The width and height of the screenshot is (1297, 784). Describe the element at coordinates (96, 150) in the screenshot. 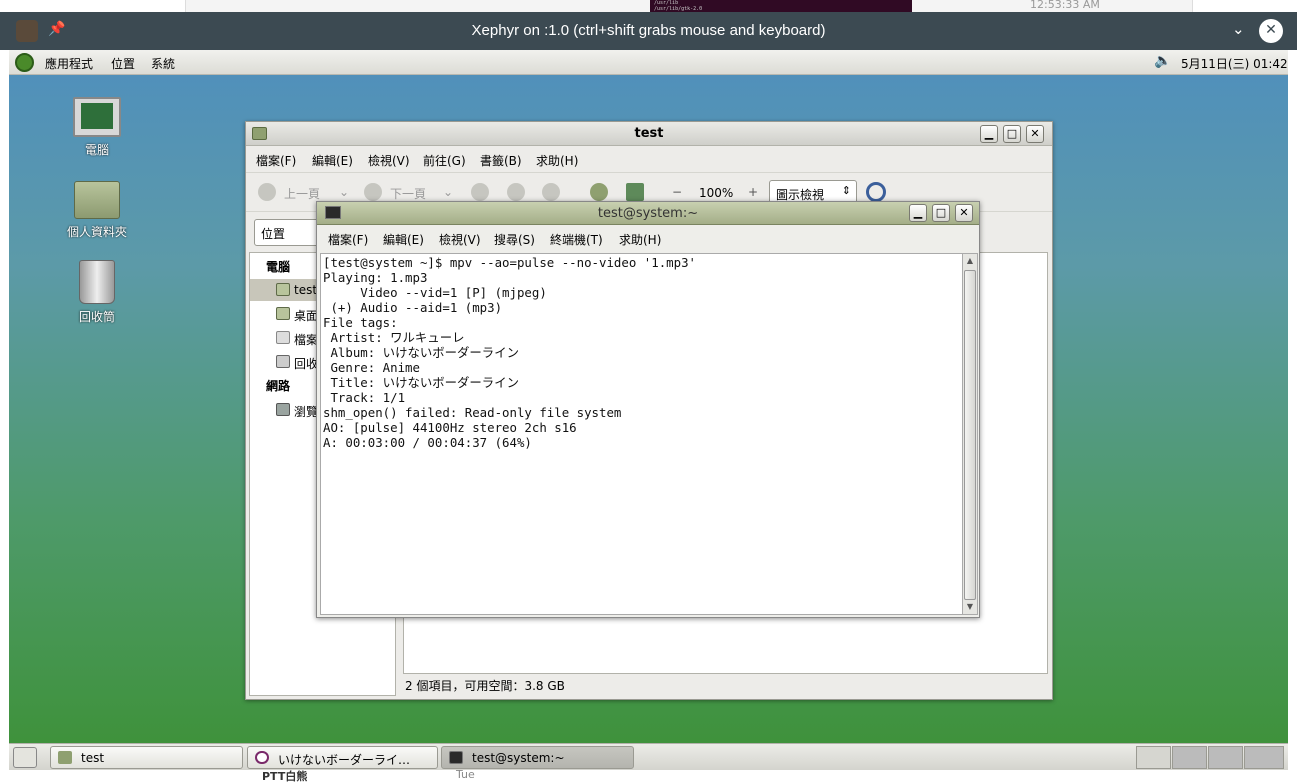

I see `desktop-icon-label: 電腦` at that location.